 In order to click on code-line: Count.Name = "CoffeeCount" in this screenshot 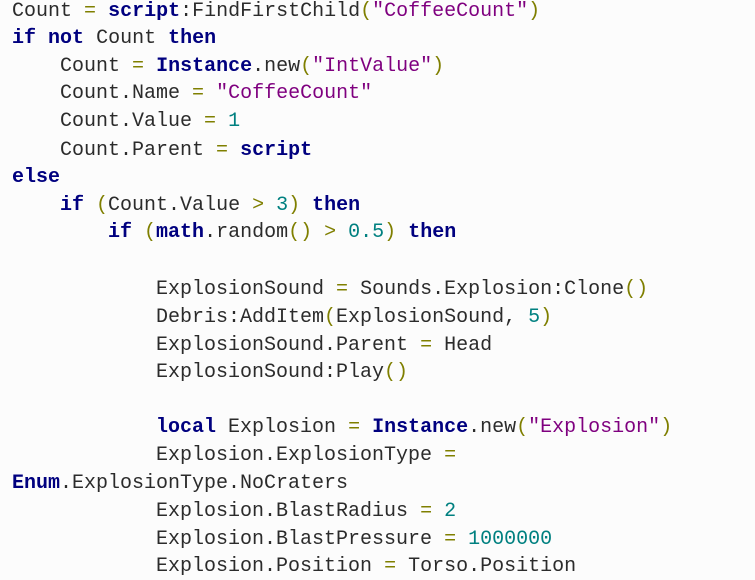, I will do `click(216, 93)`.